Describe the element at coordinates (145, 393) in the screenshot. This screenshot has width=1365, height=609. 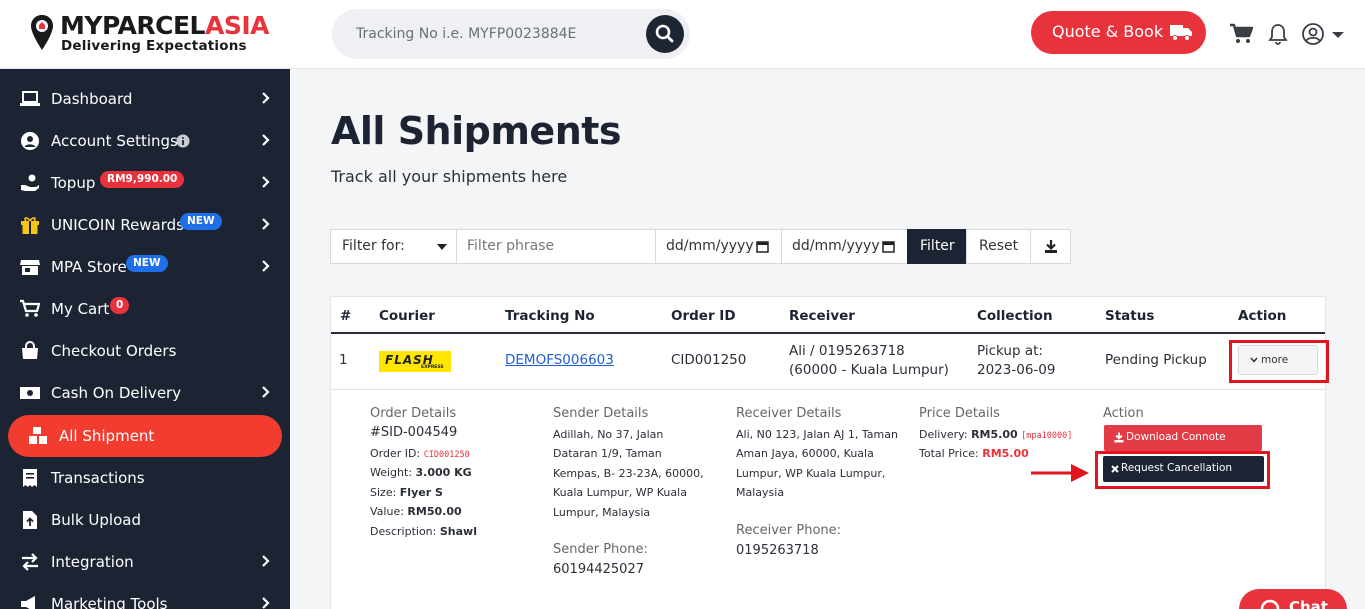
I see `sidebar-item-cash-on-delivery: Cash On Delivery` at that location.